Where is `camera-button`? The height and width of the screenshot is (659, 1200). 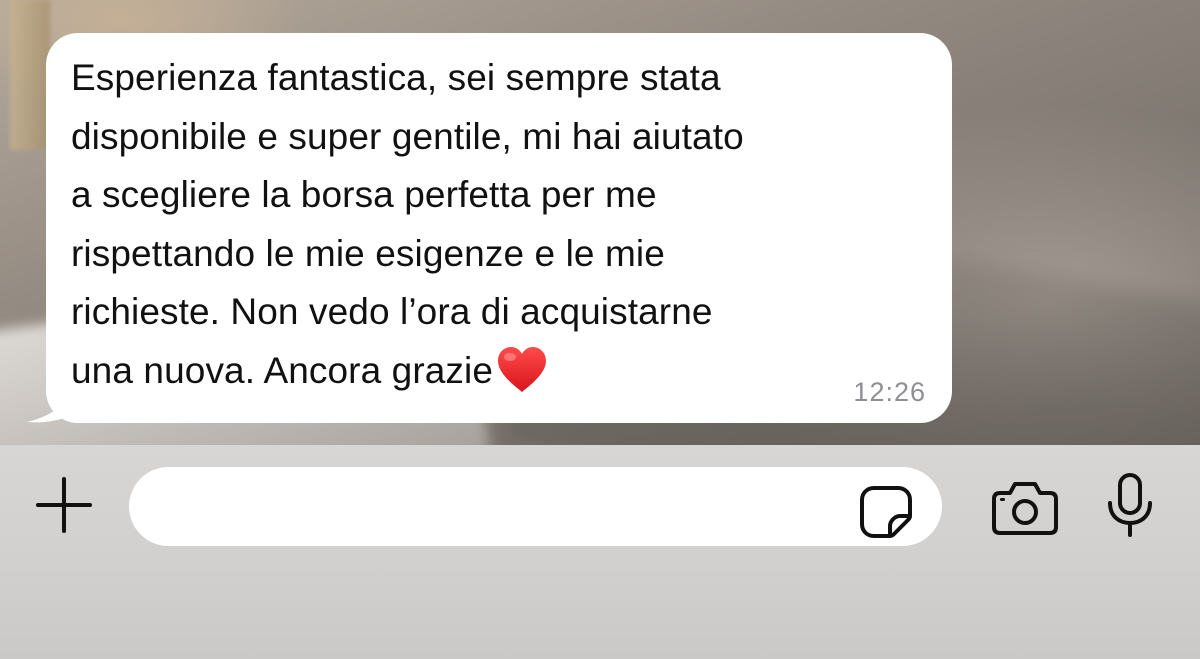
camera-button is located at coordinates (1025, 508).